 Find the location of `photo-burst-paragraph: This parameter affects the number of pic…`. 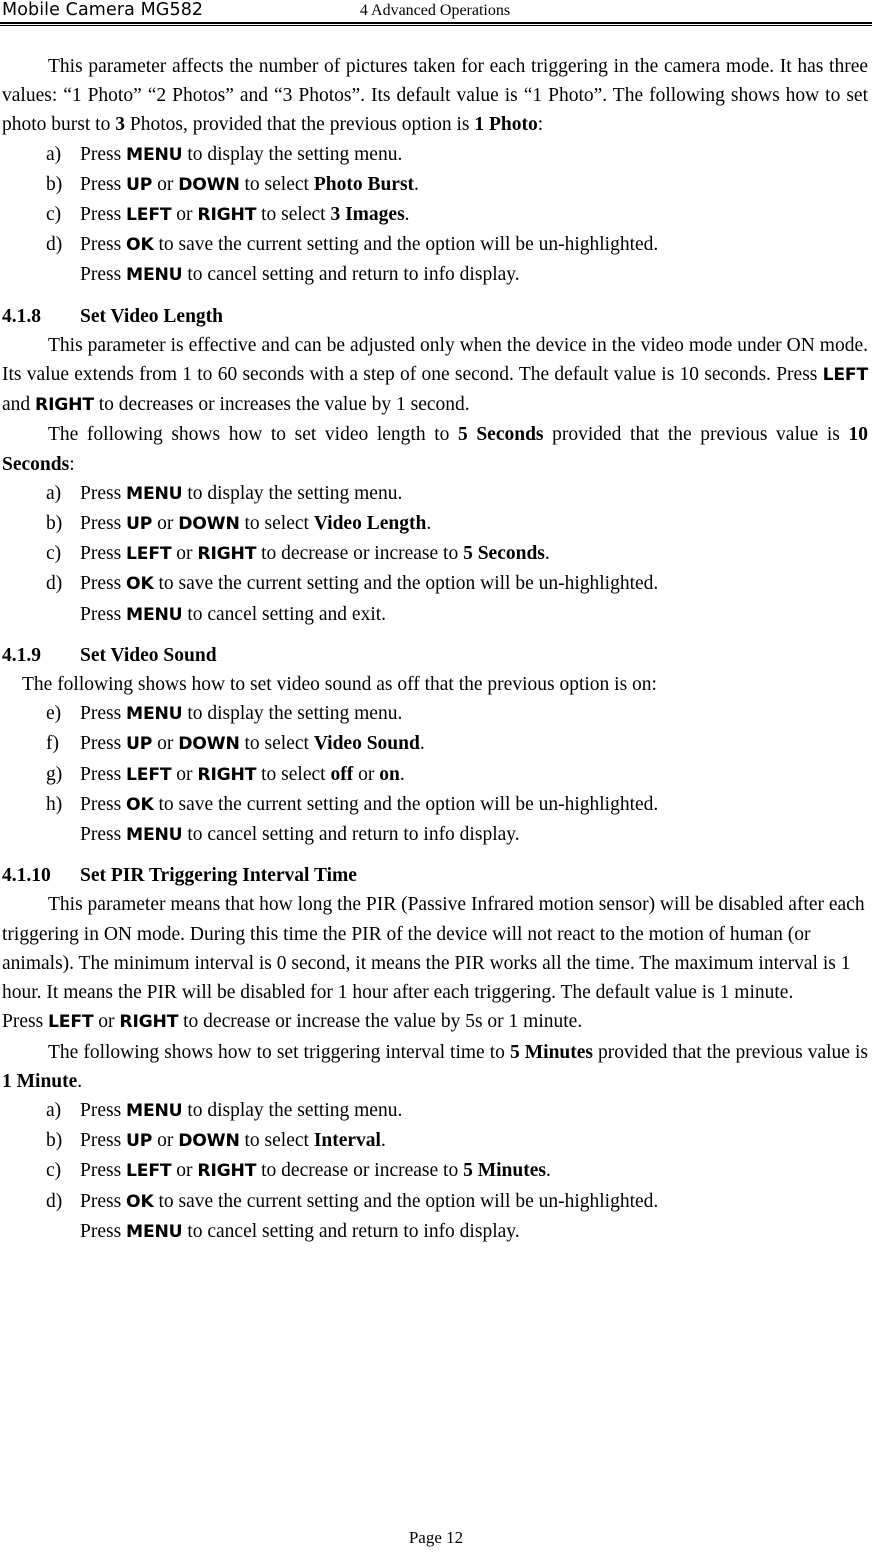

photo-burst-paragraph: This parameter affects the number of pic… is located at coordinates (436, 96).